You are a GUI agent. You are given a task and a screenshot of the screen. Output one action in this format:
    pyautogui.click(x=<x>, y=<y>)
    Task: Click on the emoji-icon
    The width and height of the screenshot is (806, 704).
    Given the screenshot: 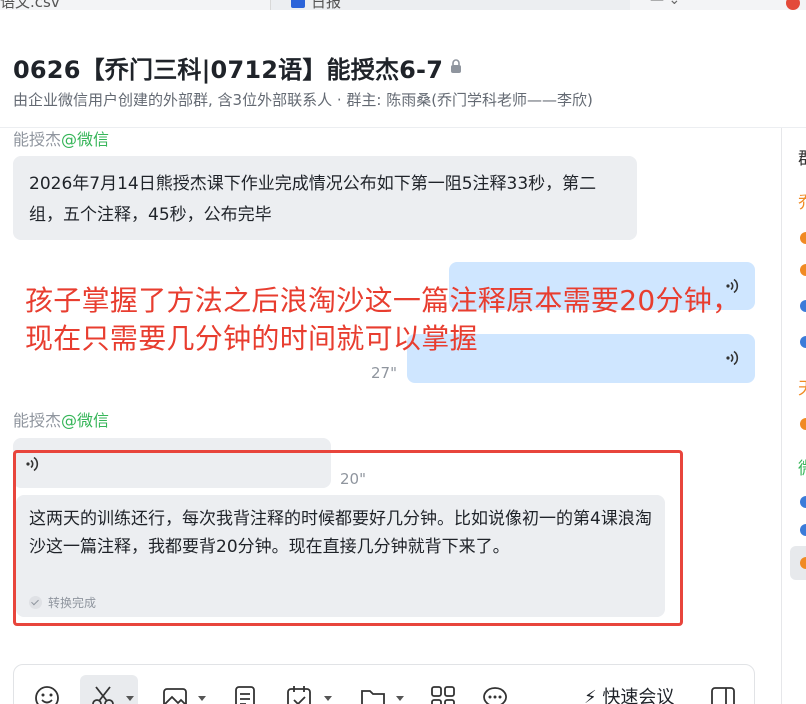 What is the action you would take?
    pyautogui.click(x=47, y=693)
    